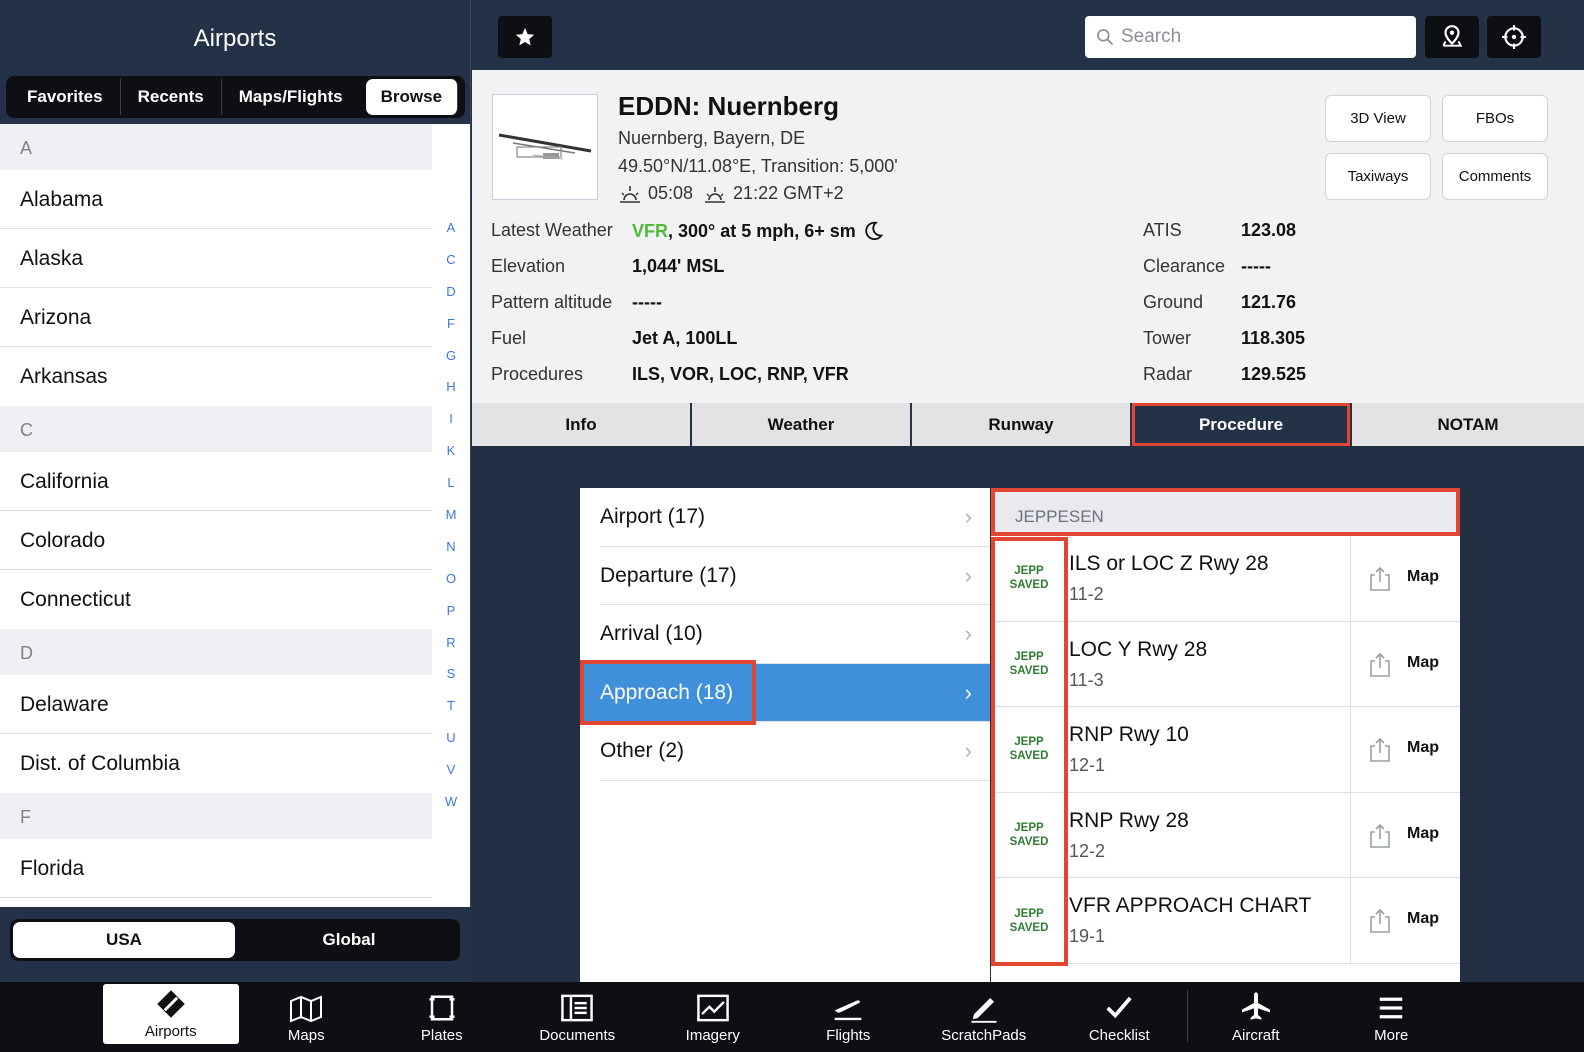 The width and height of the screenshot is (1584, 1052). Describe the element at coordinates (1468, 424) in the screenshot. I see `tab-notam: NOTAM` at that location.